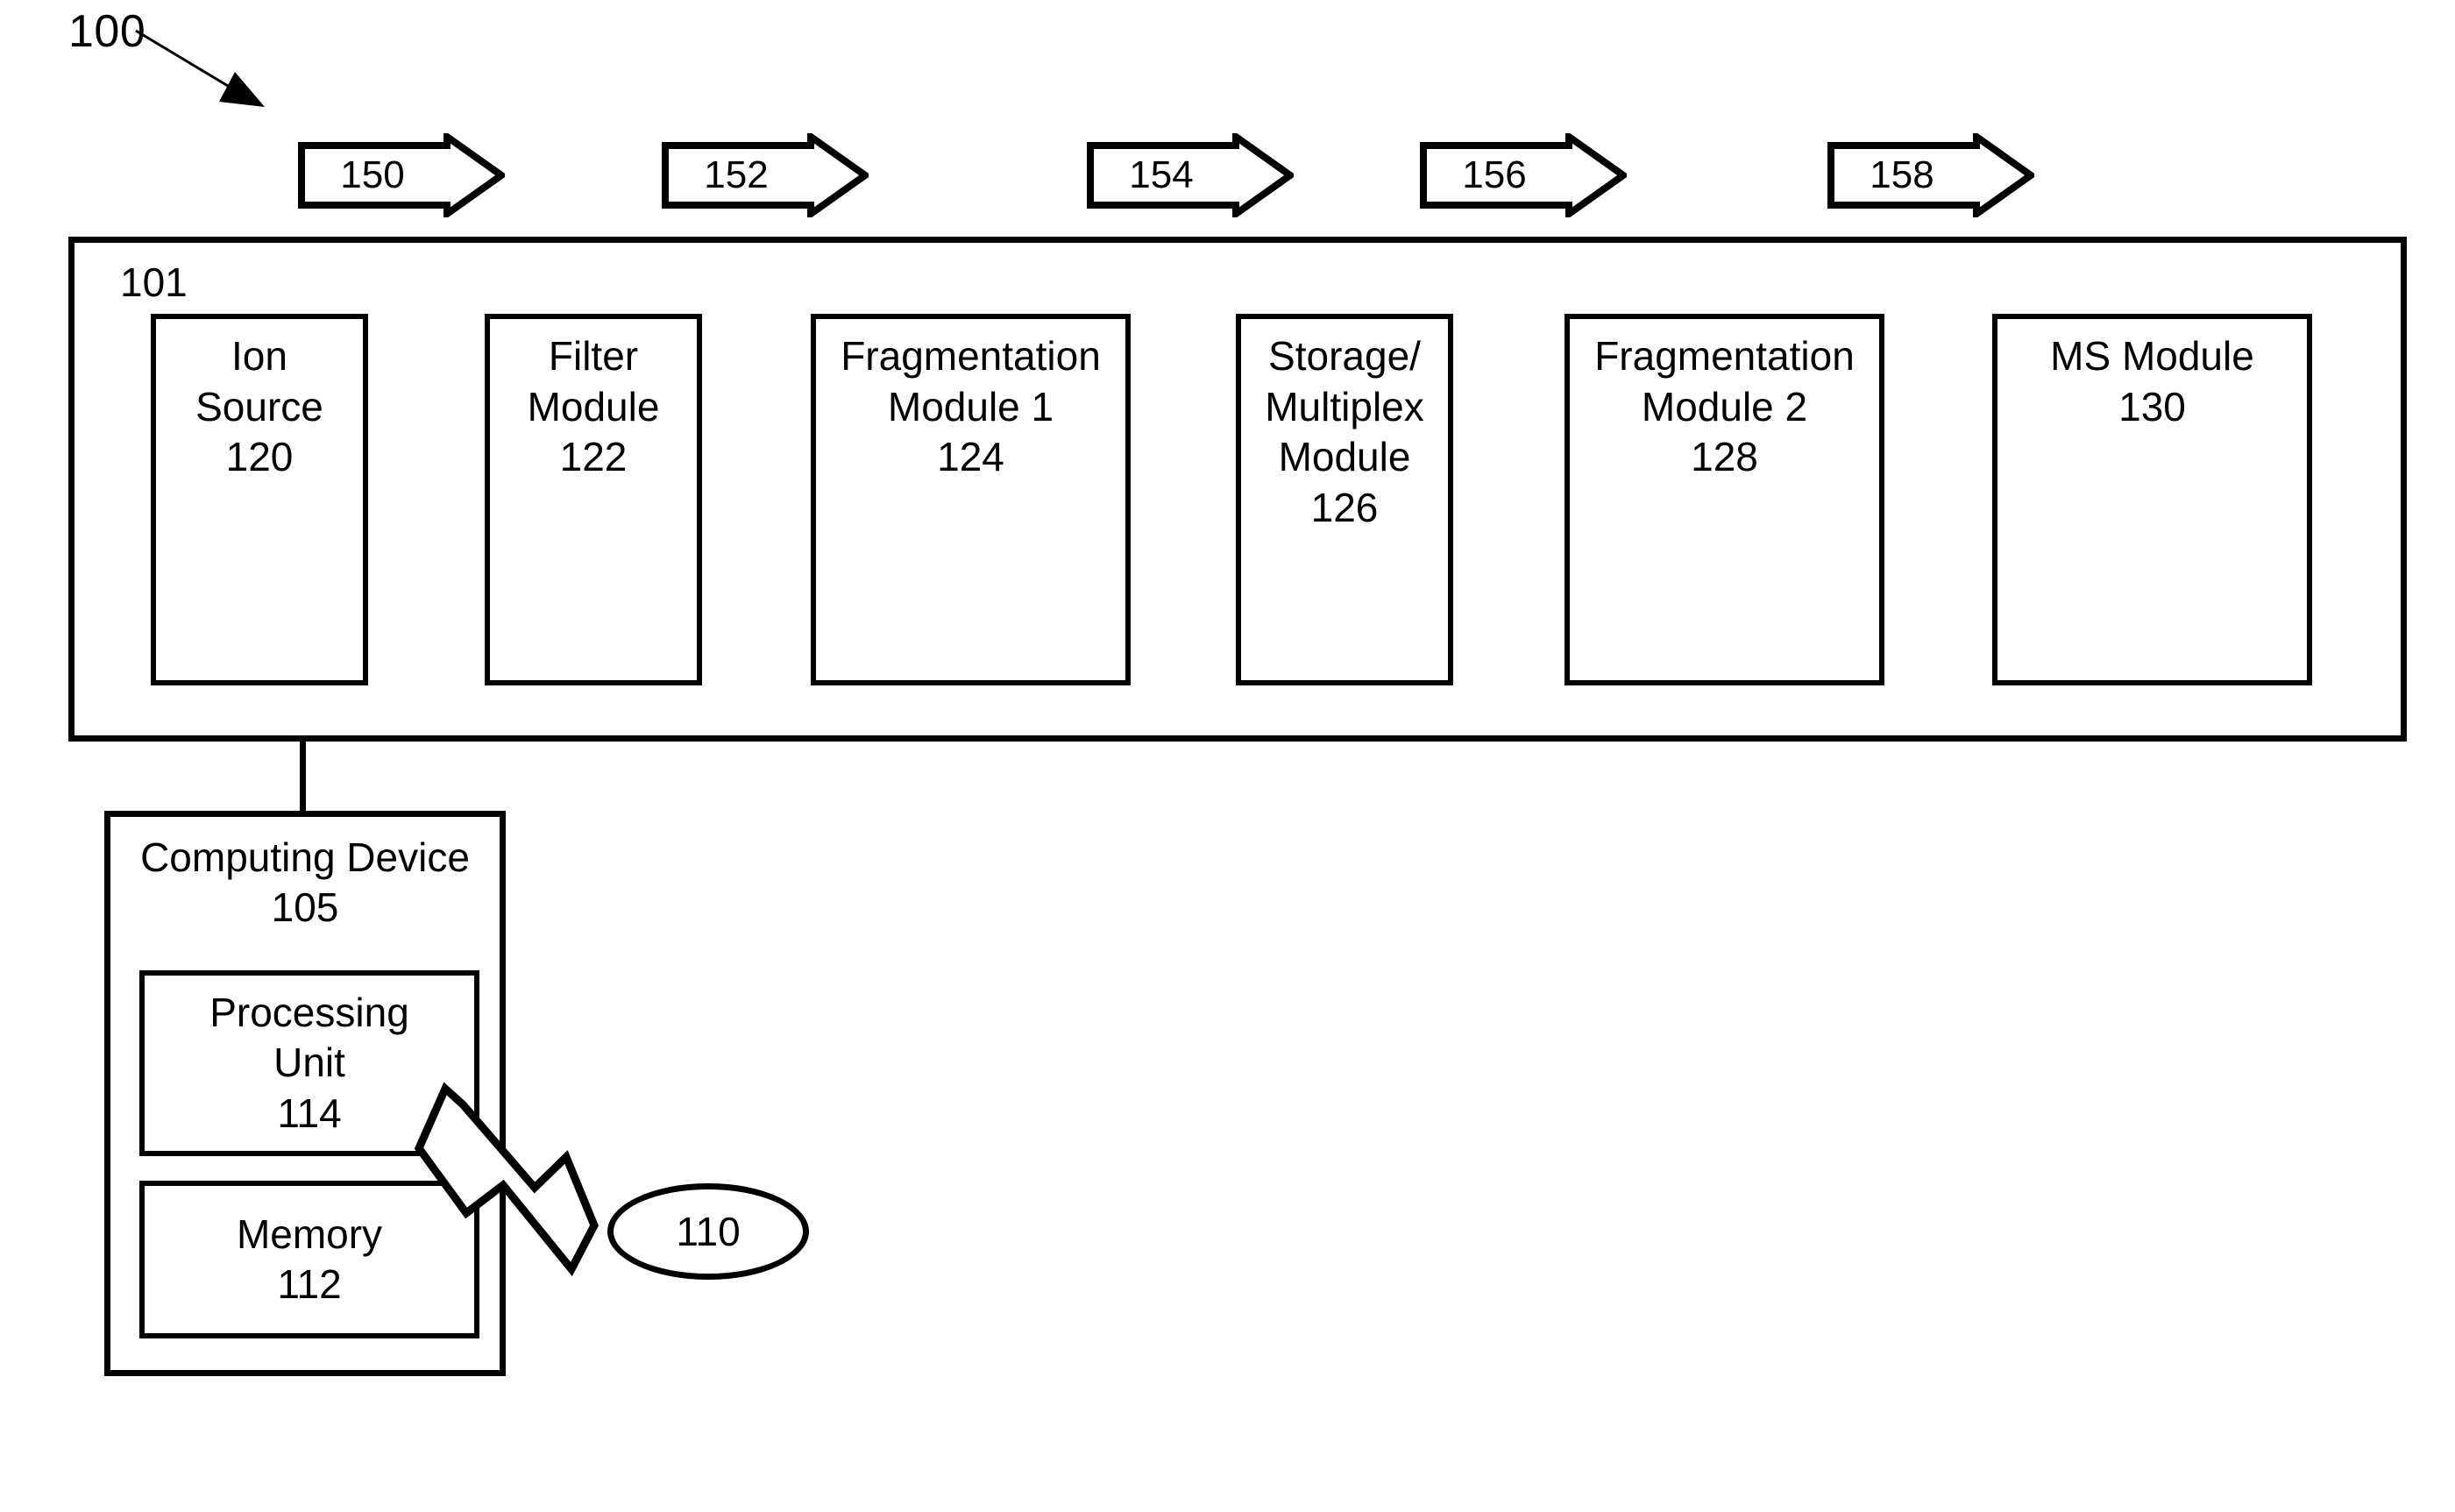 This screenshot has height=1512, width=2455. I want to click on module-box-ion-source: Ion Source 120, so click(259, 499).